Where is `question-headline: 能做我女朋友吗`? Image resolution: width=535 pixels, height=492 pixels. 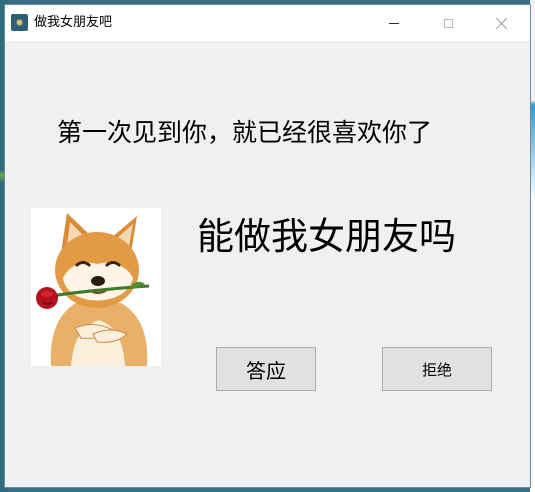
question-headline: 能做我女朋友吗 is located at coordinates (326, 236).